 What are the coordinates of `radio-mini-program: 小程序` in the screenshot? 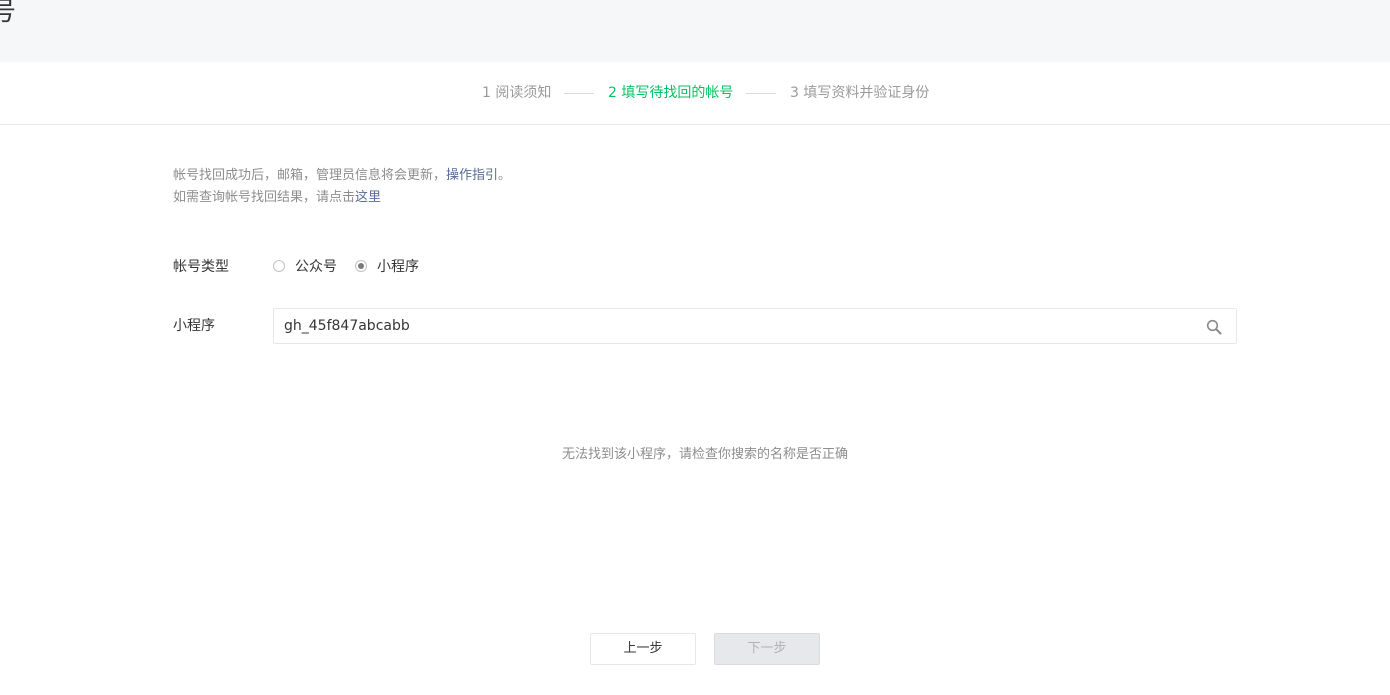 It's located at (387, 266).